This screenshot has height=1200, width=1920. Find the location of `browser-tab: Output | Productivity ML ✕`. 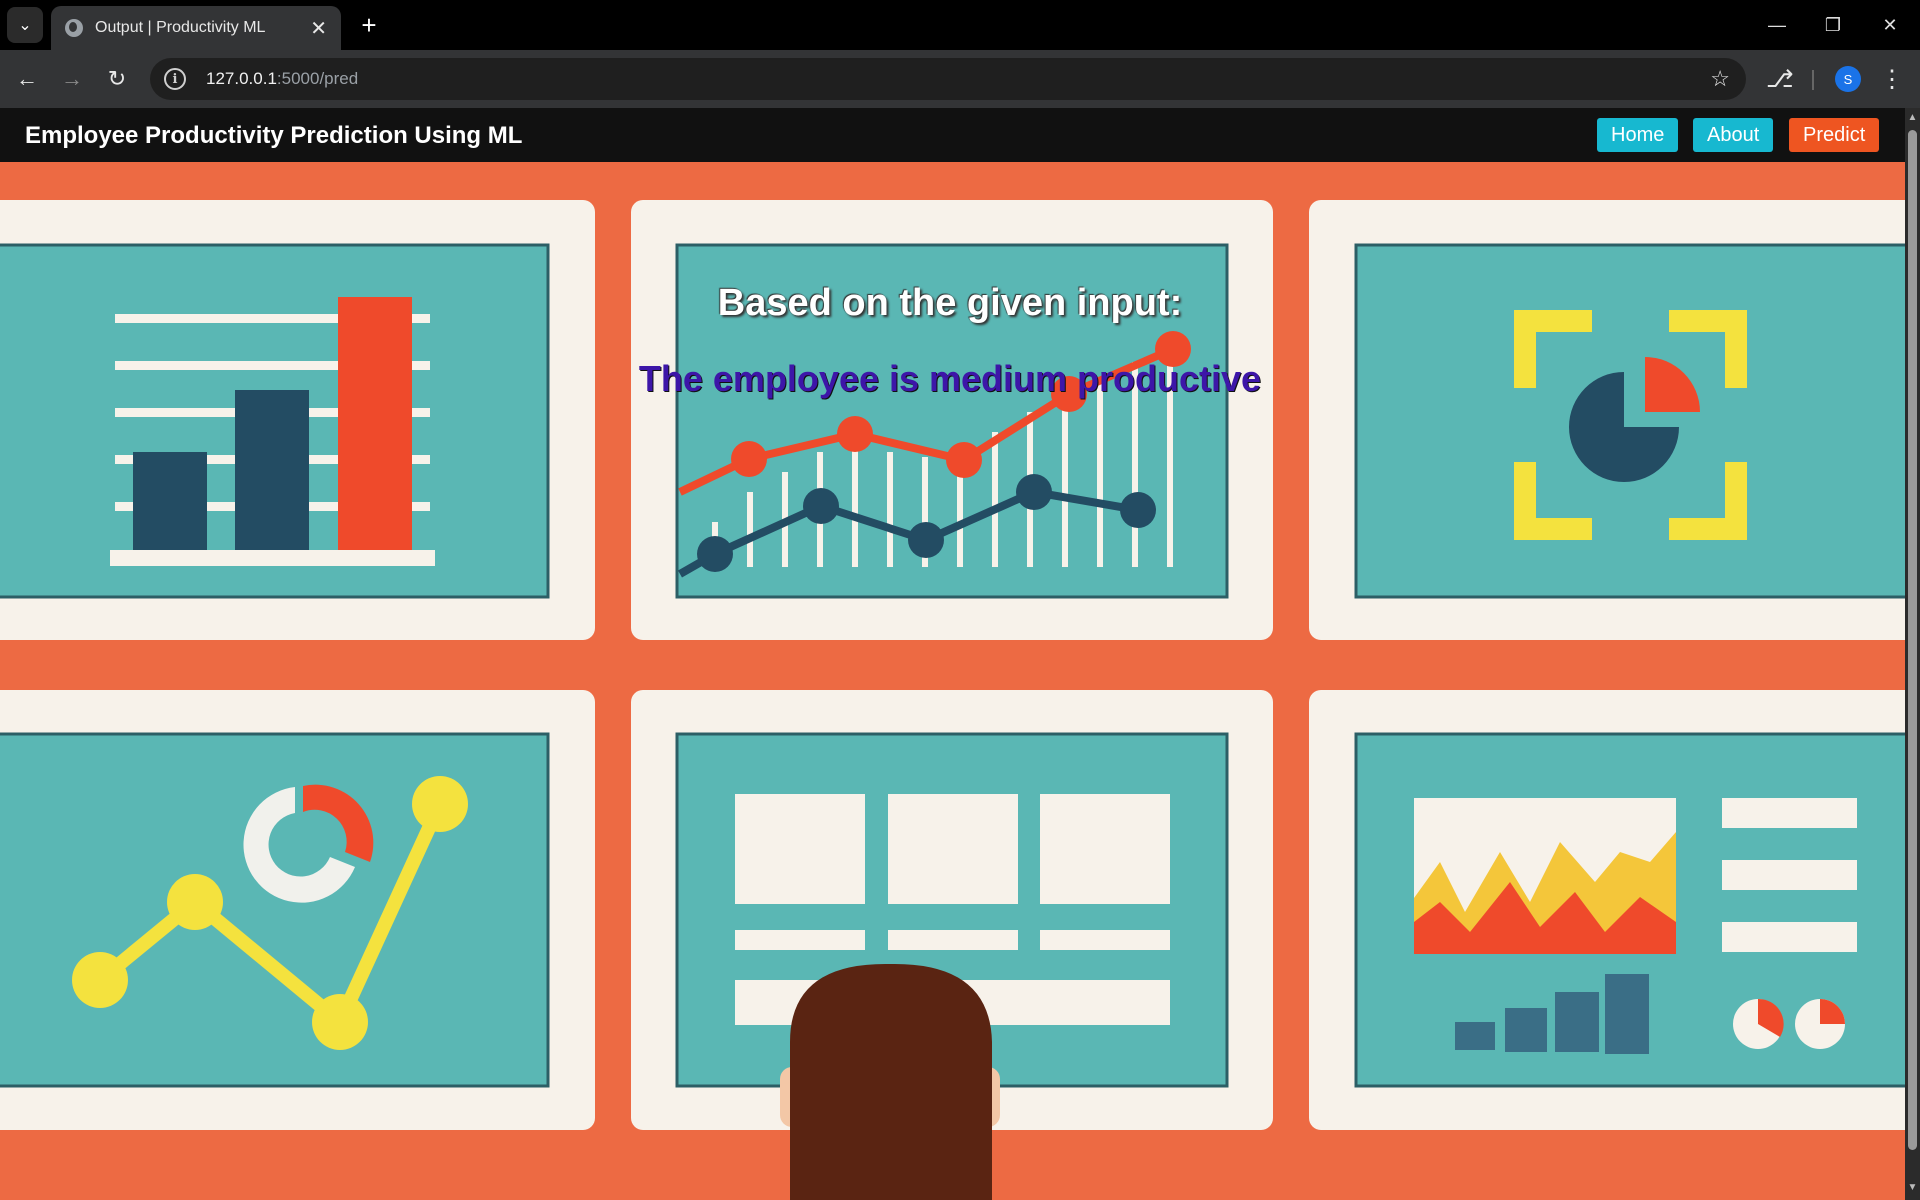

browser-tab: Output | Productivity ML ✕ is located at coordinates (196, 28).